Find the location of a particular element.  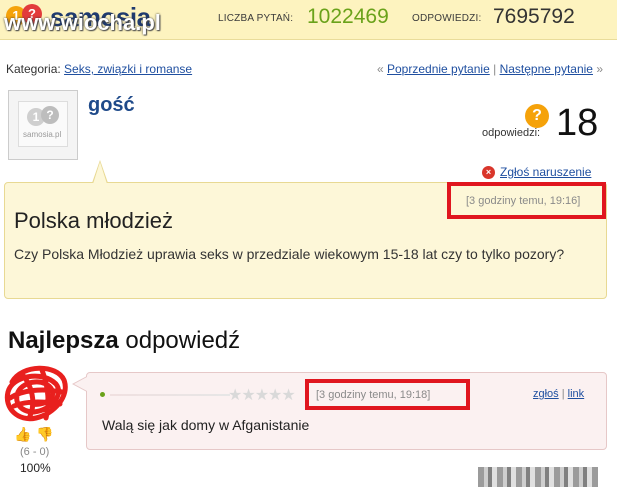

avatar-badge-question: ? is located at coordinates (50, 115).